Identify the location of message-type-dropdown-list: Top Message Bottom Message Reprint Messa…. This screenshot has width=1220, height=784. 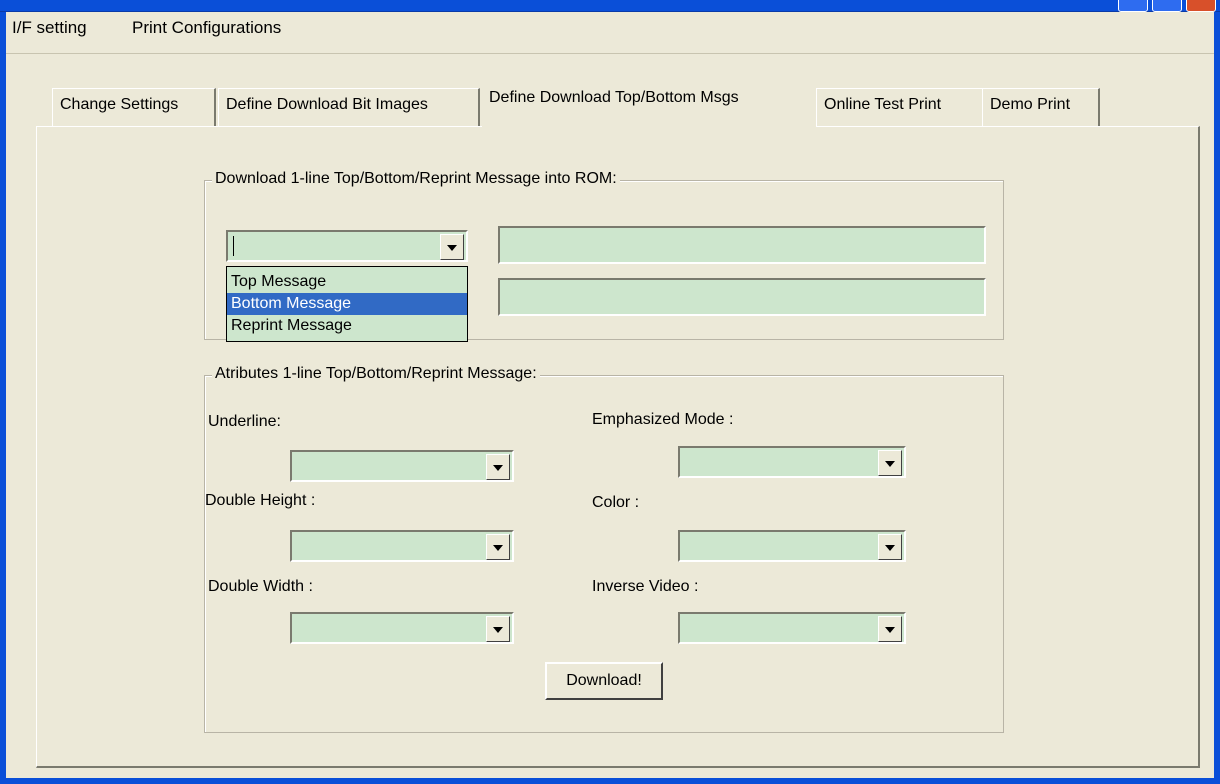
(347, 304).